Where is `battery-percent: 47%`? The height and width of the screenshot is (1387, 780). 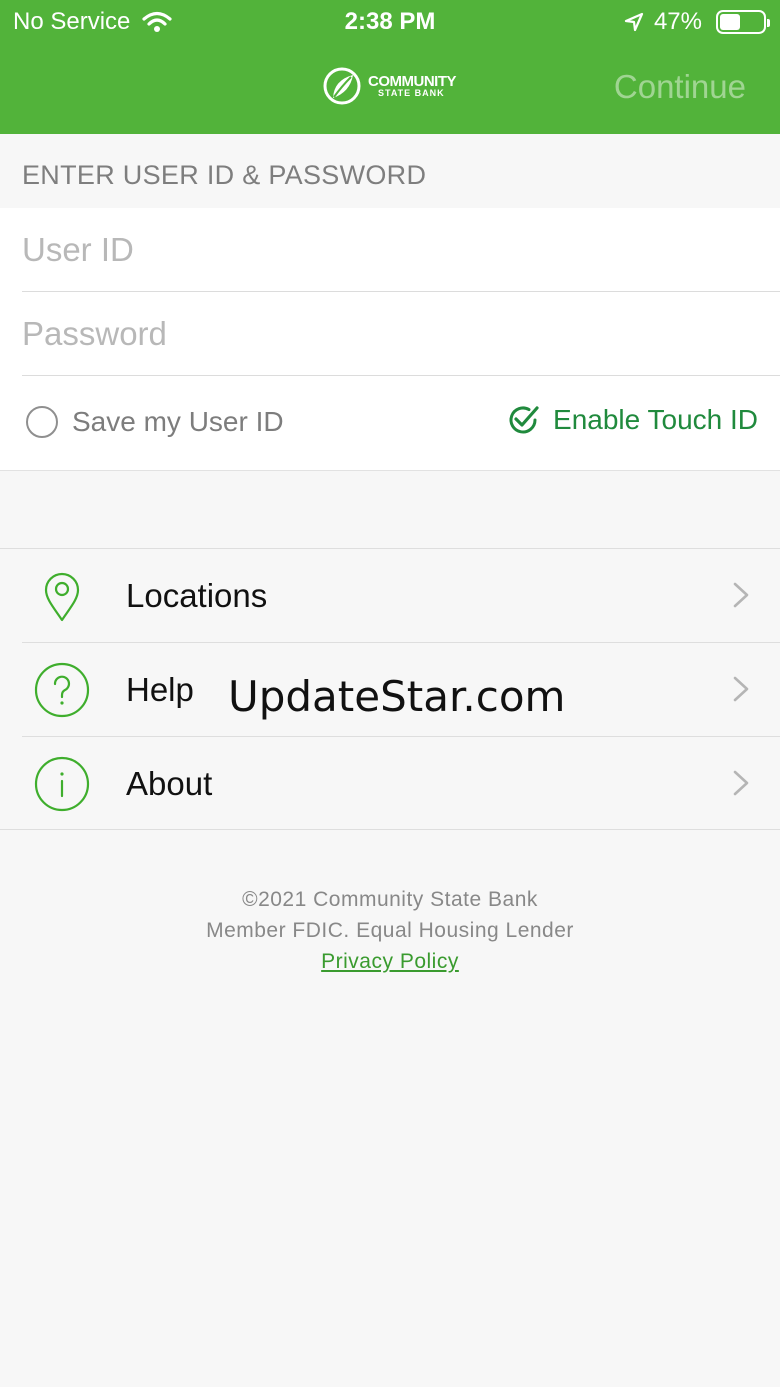
battery-percent: 47% is located at coordinates (677, 21).